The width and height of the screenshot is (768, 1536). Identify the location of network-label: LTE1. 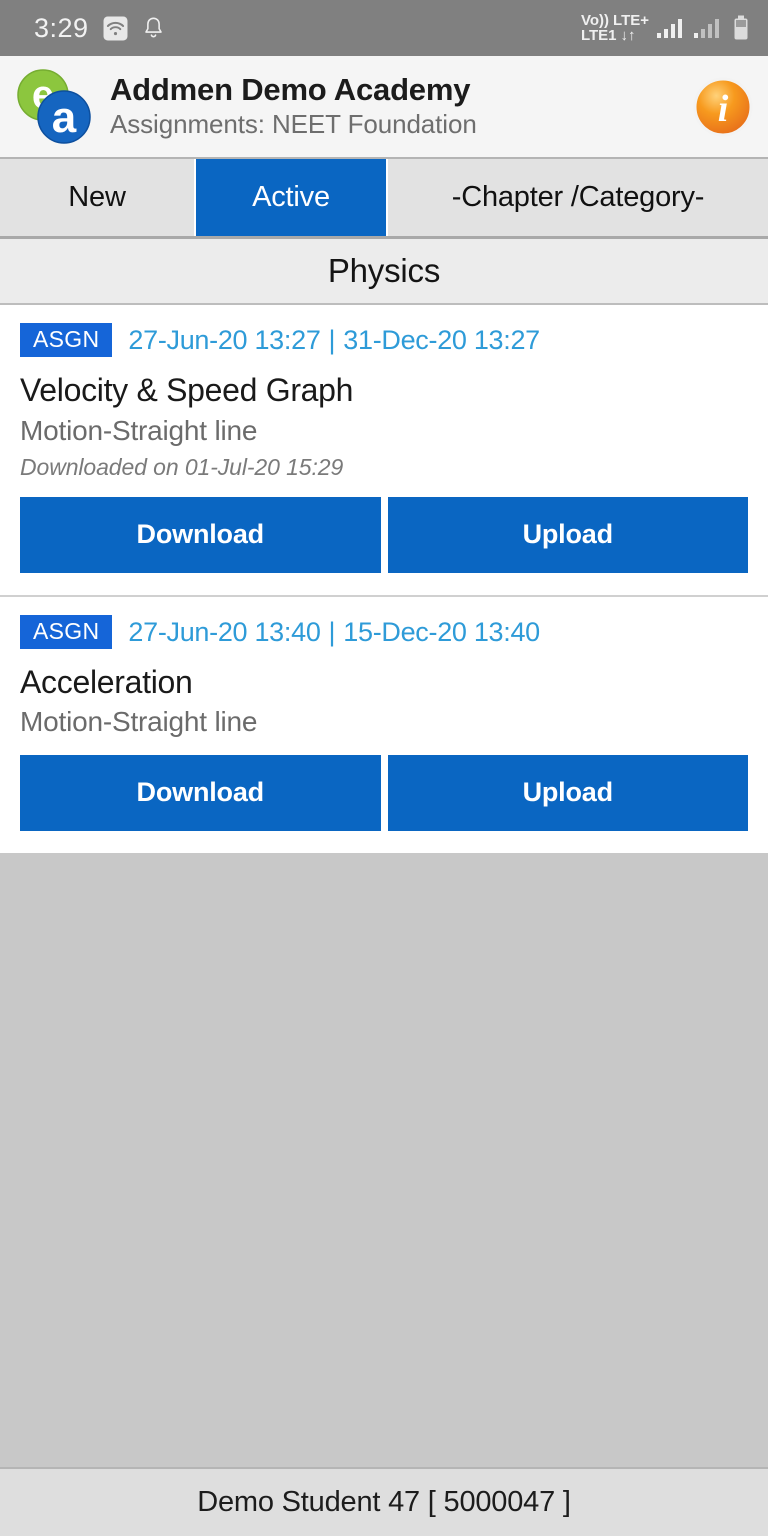
(598, 35).